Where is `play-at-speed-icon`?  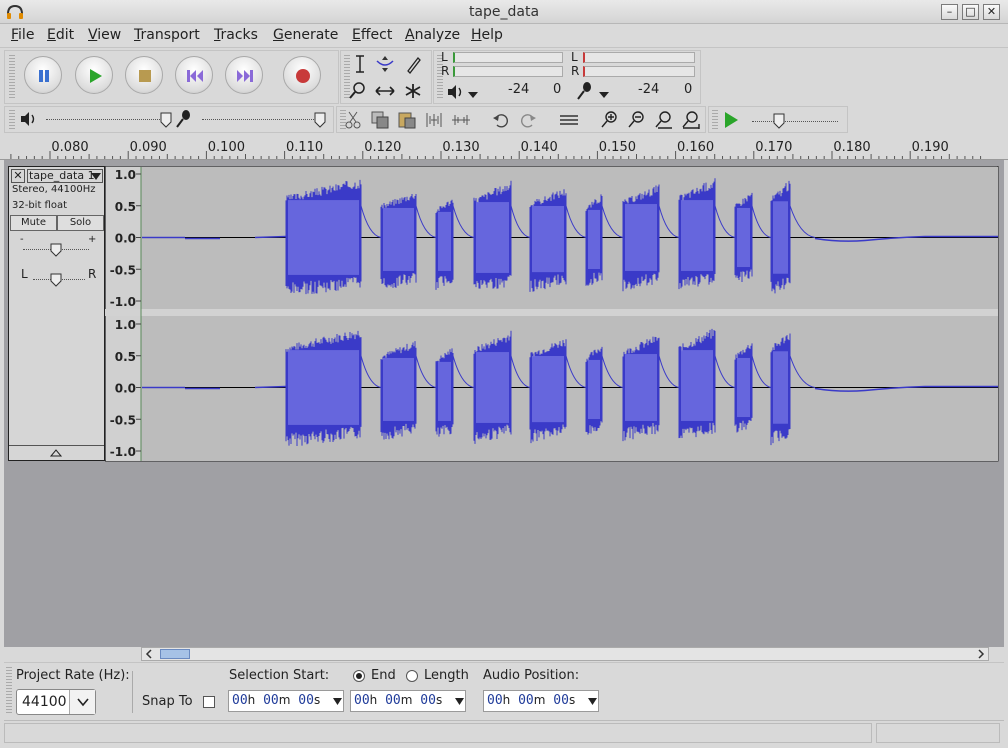 play-at-speed-icon is located at coordinates (731, 120).